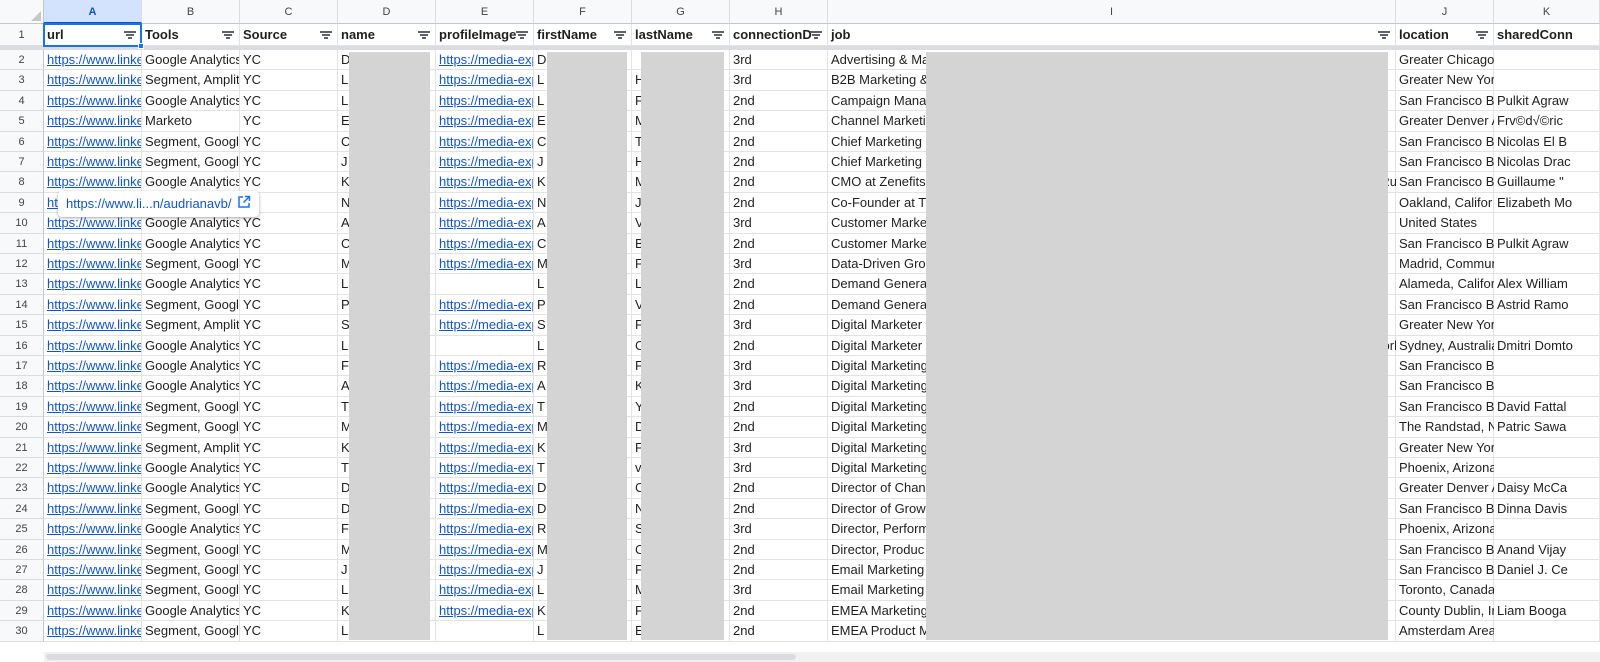 The image size is (1600, 662). What do you see at coordinates (1547, 12) in the screenshot?
I see `column-header-k: K` at bounding box center [1547, 12].